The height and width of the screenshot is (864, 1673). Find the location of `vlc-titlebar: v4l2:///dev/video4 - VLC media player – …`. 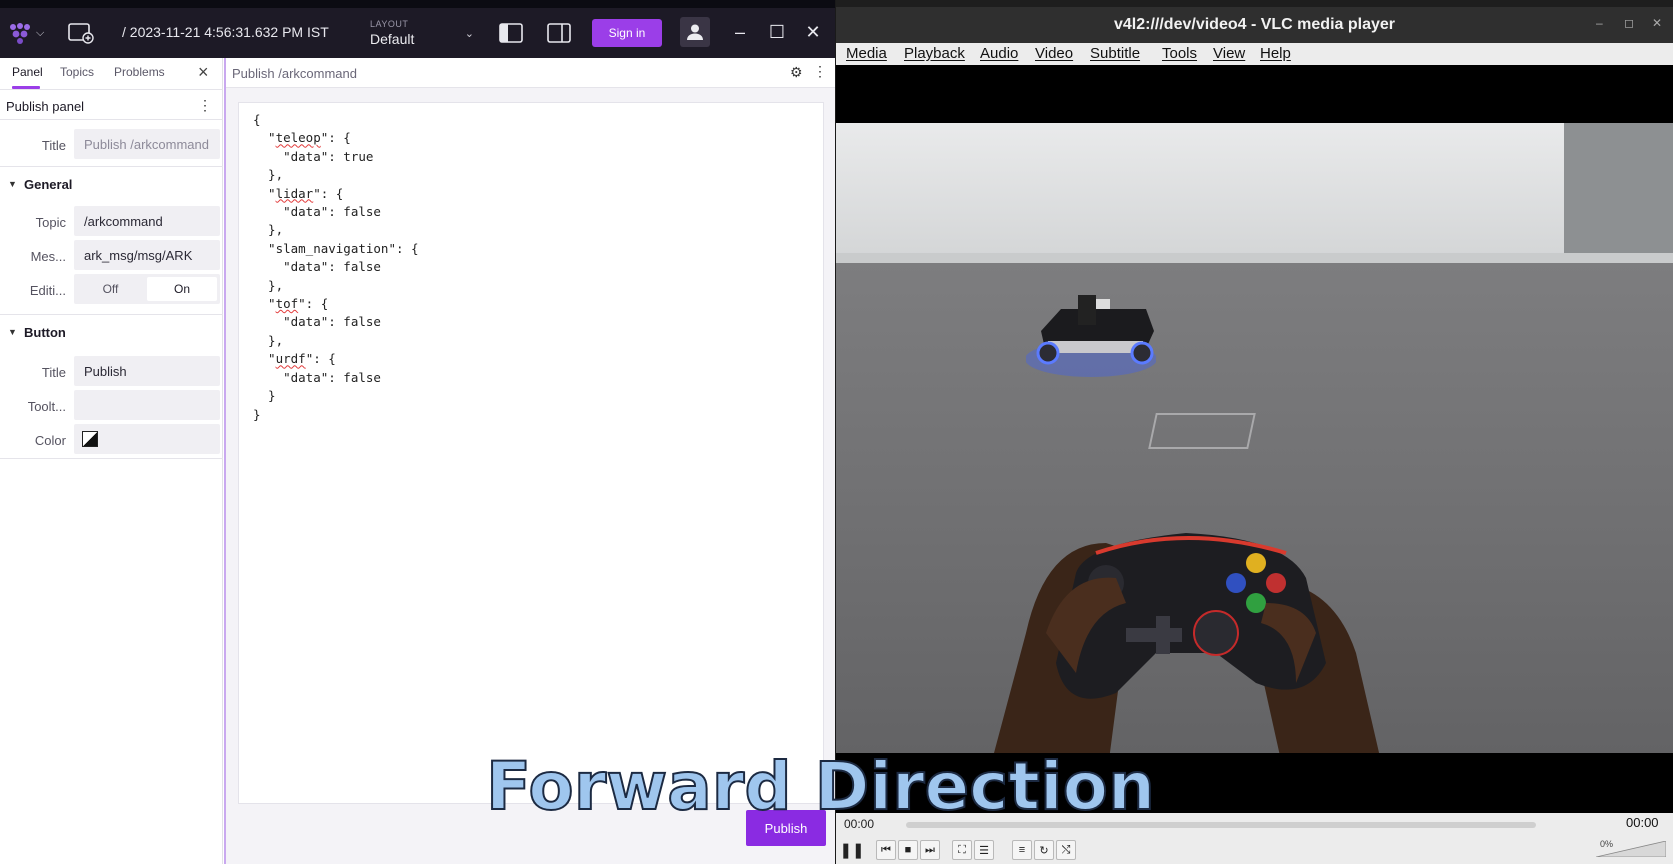

vlc-titlebar: v4l2:///dev/video4 - VLC media player – … is located at coordinates (1254, 25).